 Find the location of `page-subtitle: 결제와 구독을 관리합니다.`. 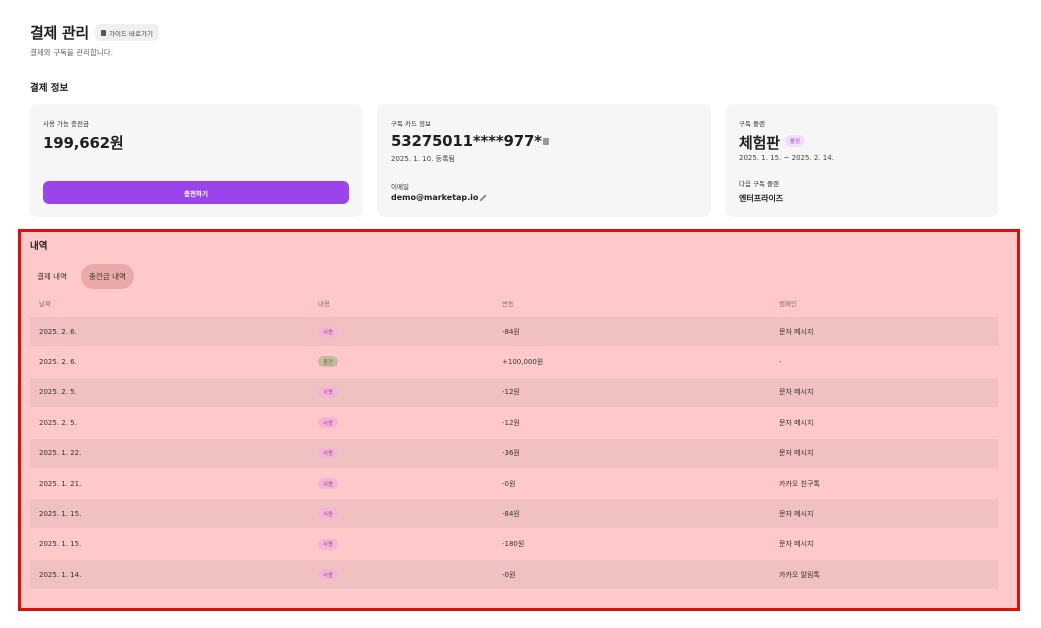

page-subtitle: 결제와 구독을 관리합니다. is located at coordinates (72, 52).